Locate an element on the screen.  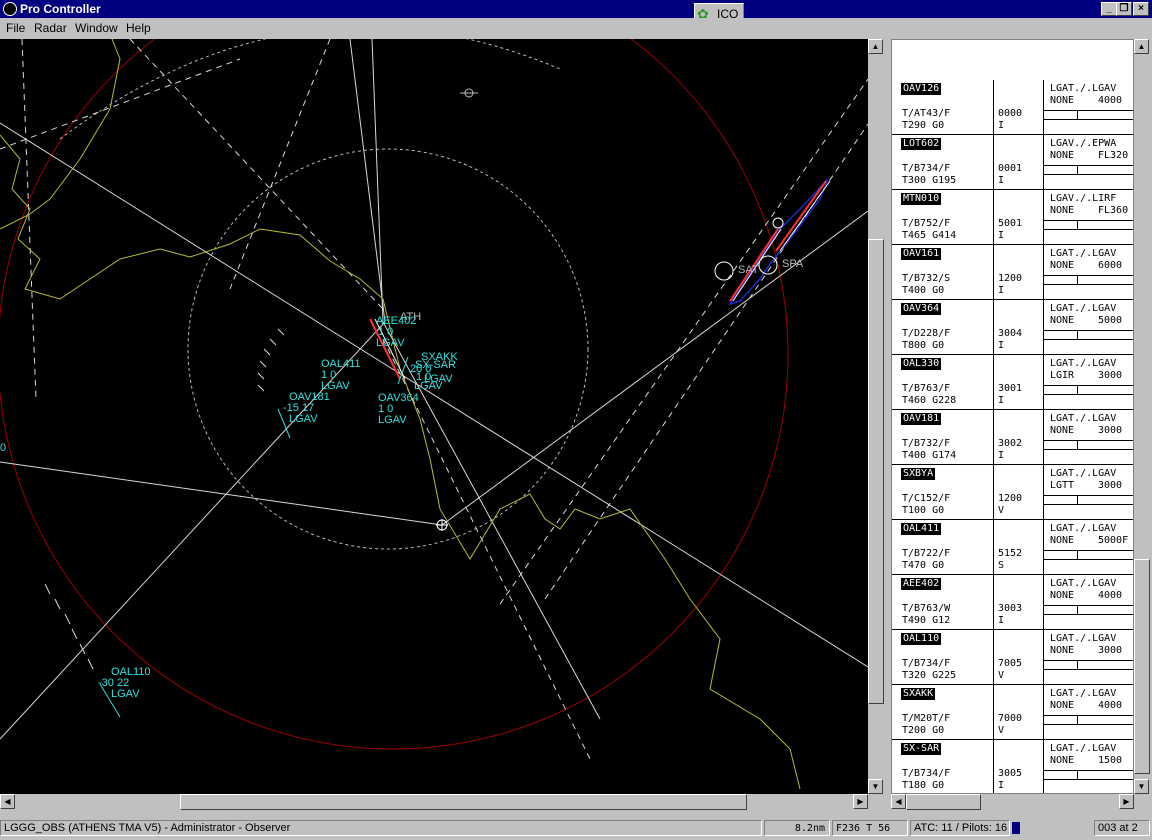
close-button: × is located at coordinates (1141, 9).